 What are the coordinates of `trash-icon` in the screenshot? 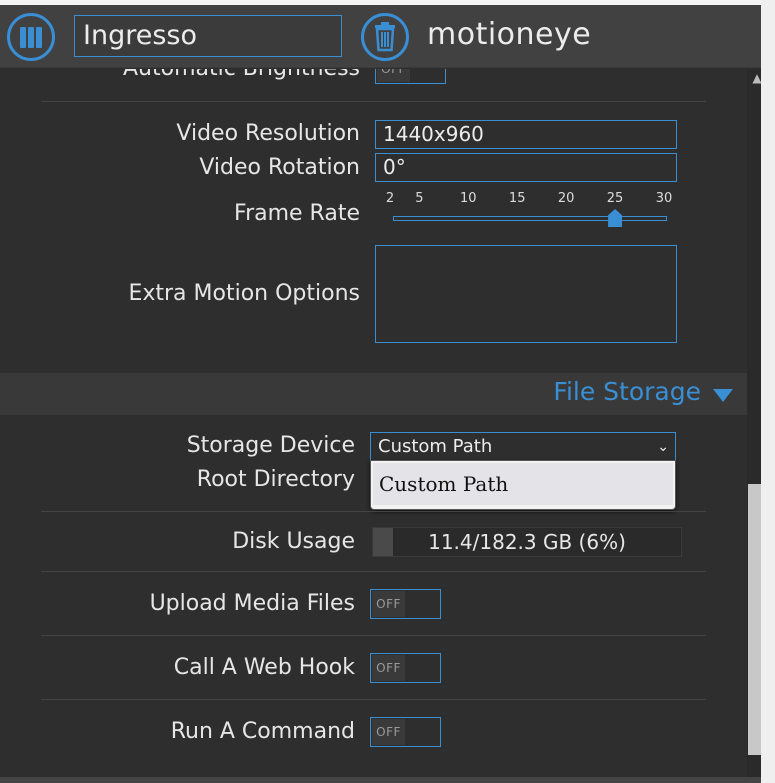 It's located at (385, 37).